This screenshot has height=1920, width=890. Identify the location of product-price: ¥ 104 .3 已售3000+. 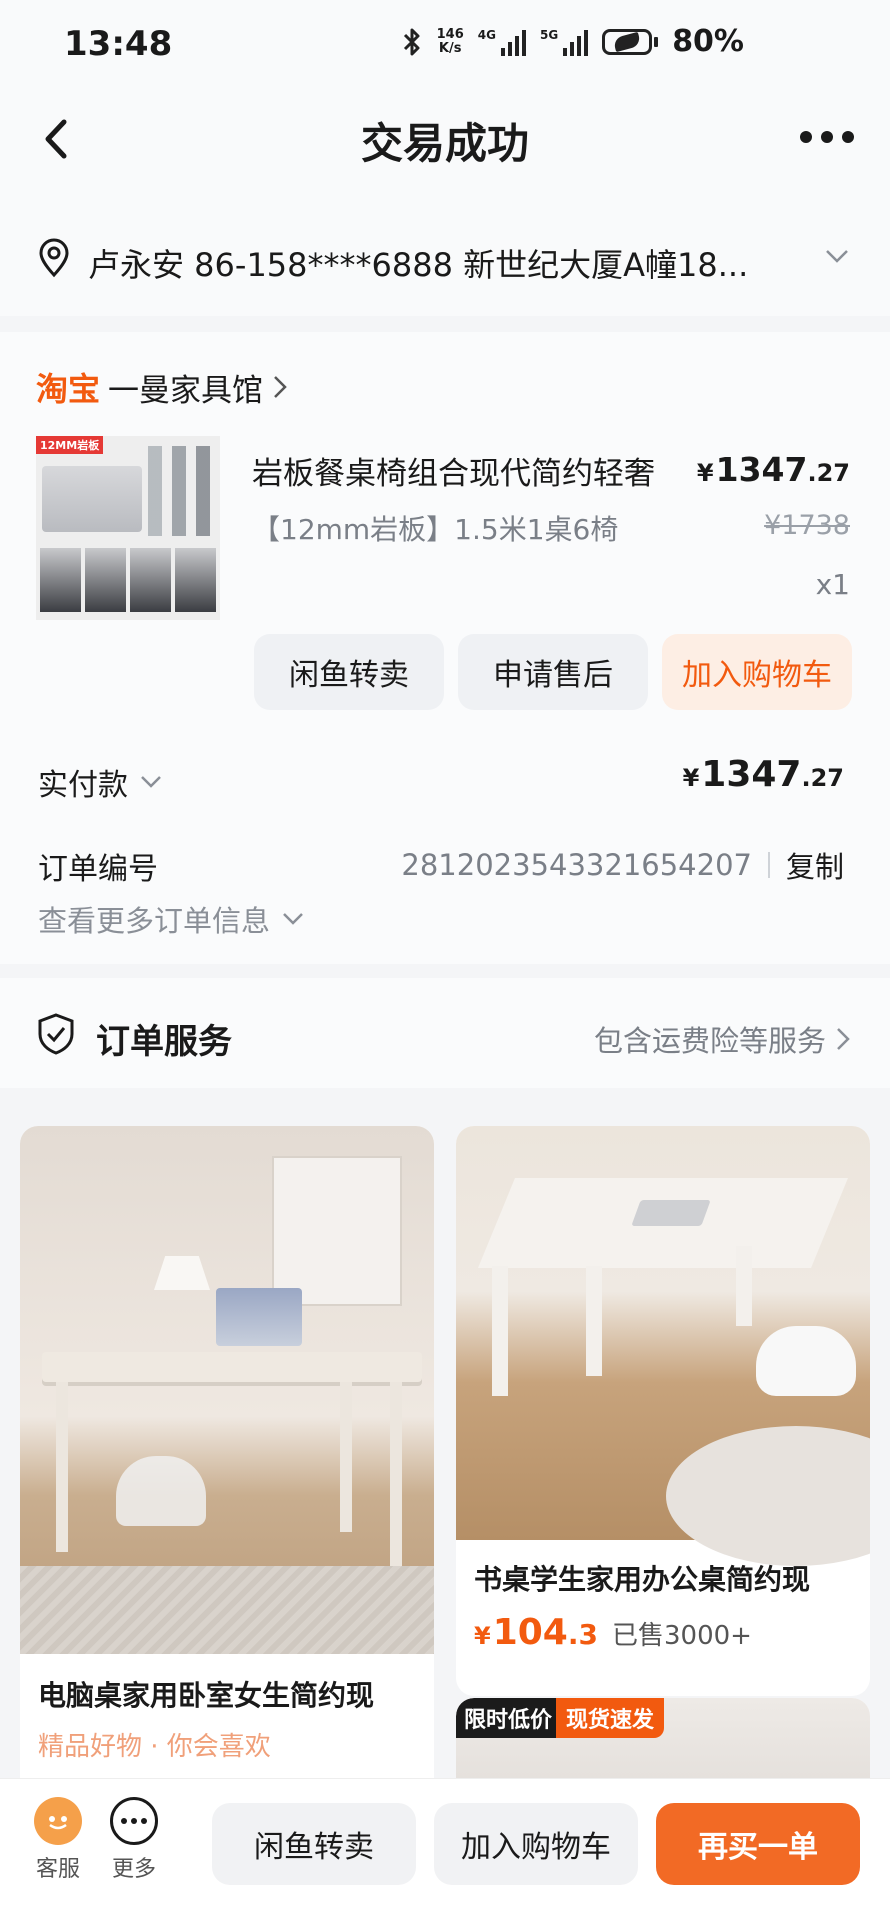
(613, 1632).